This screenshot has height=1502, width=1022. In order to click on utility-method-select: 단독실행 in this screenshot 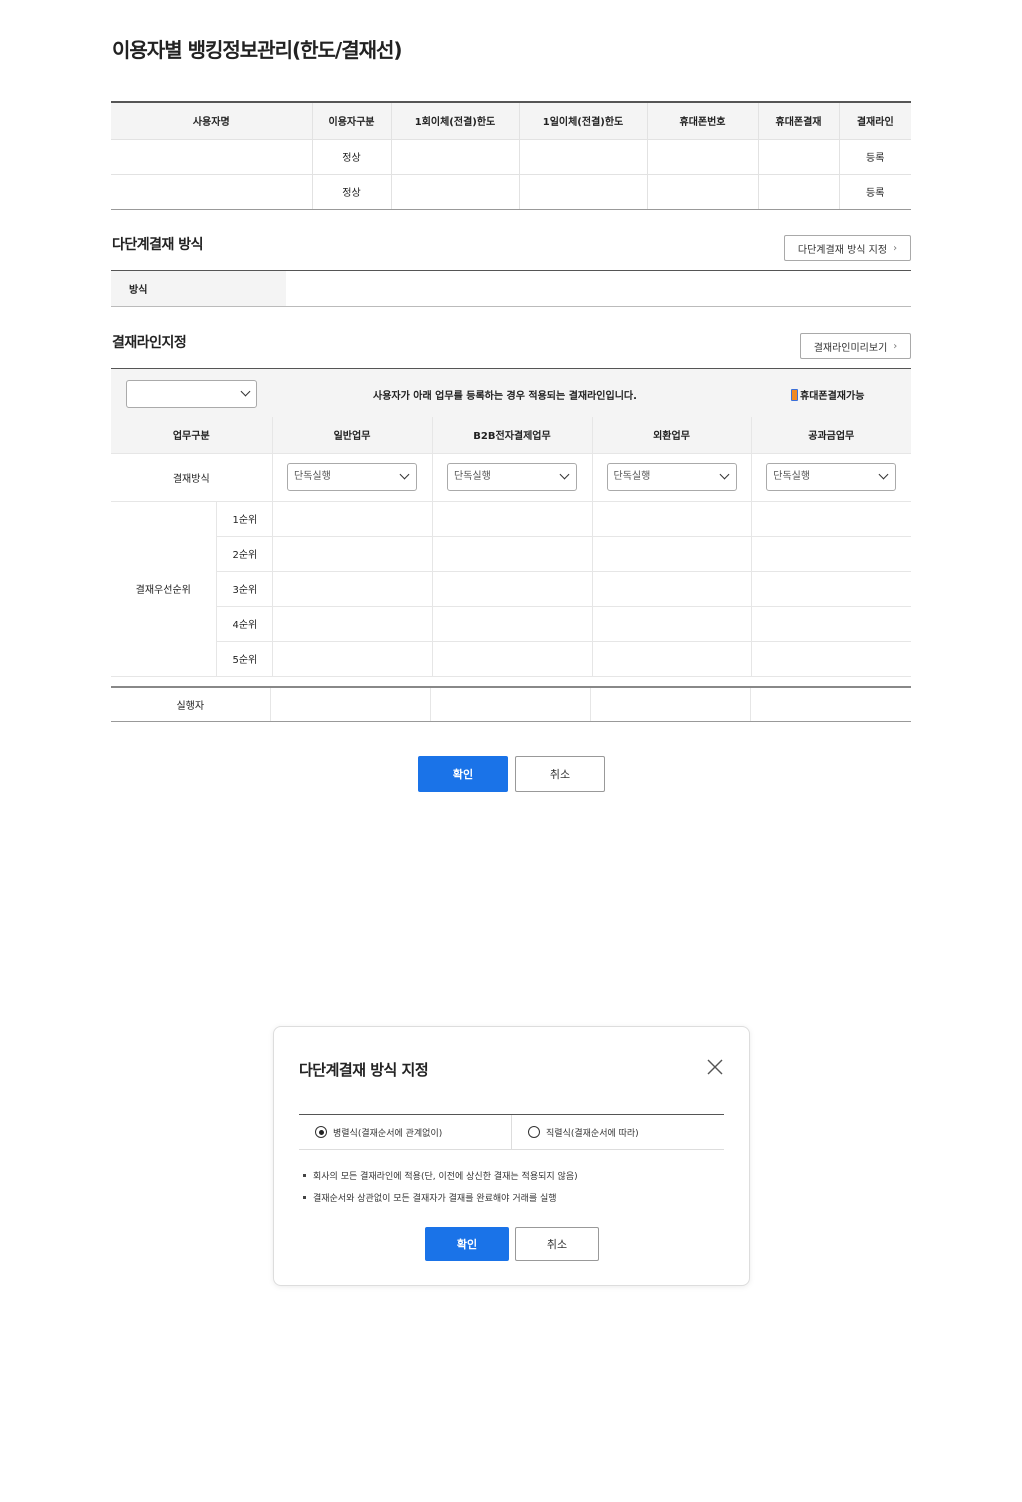, I will do `click(831, 477)`.